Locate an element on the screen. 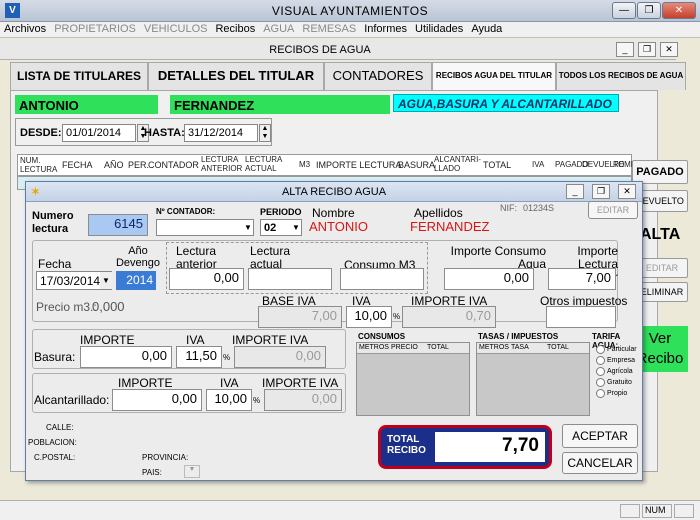  tasas-col-metros: METROS is located at coordinates (494, 347).